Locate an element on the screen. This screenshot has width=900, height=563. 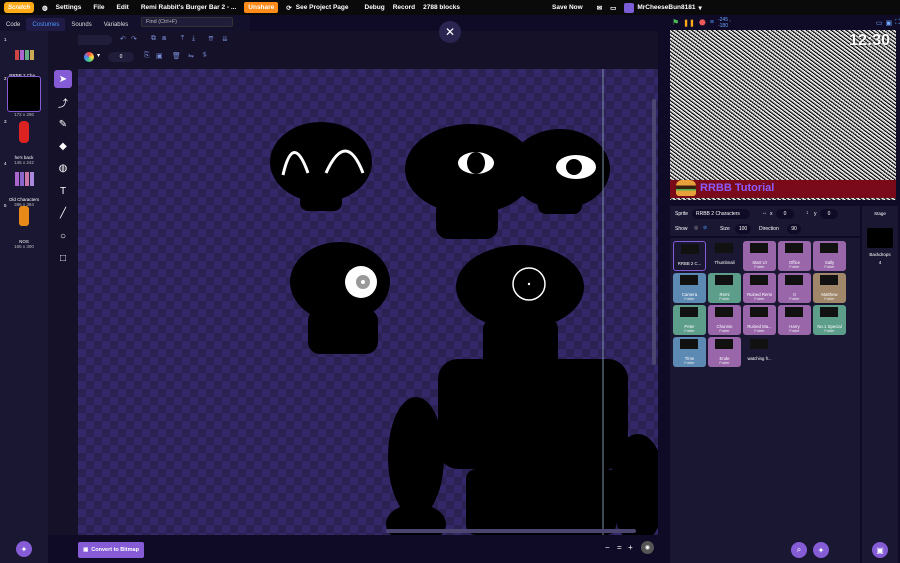
copy-icon: ⎘ is located at coordinates (147, 56).